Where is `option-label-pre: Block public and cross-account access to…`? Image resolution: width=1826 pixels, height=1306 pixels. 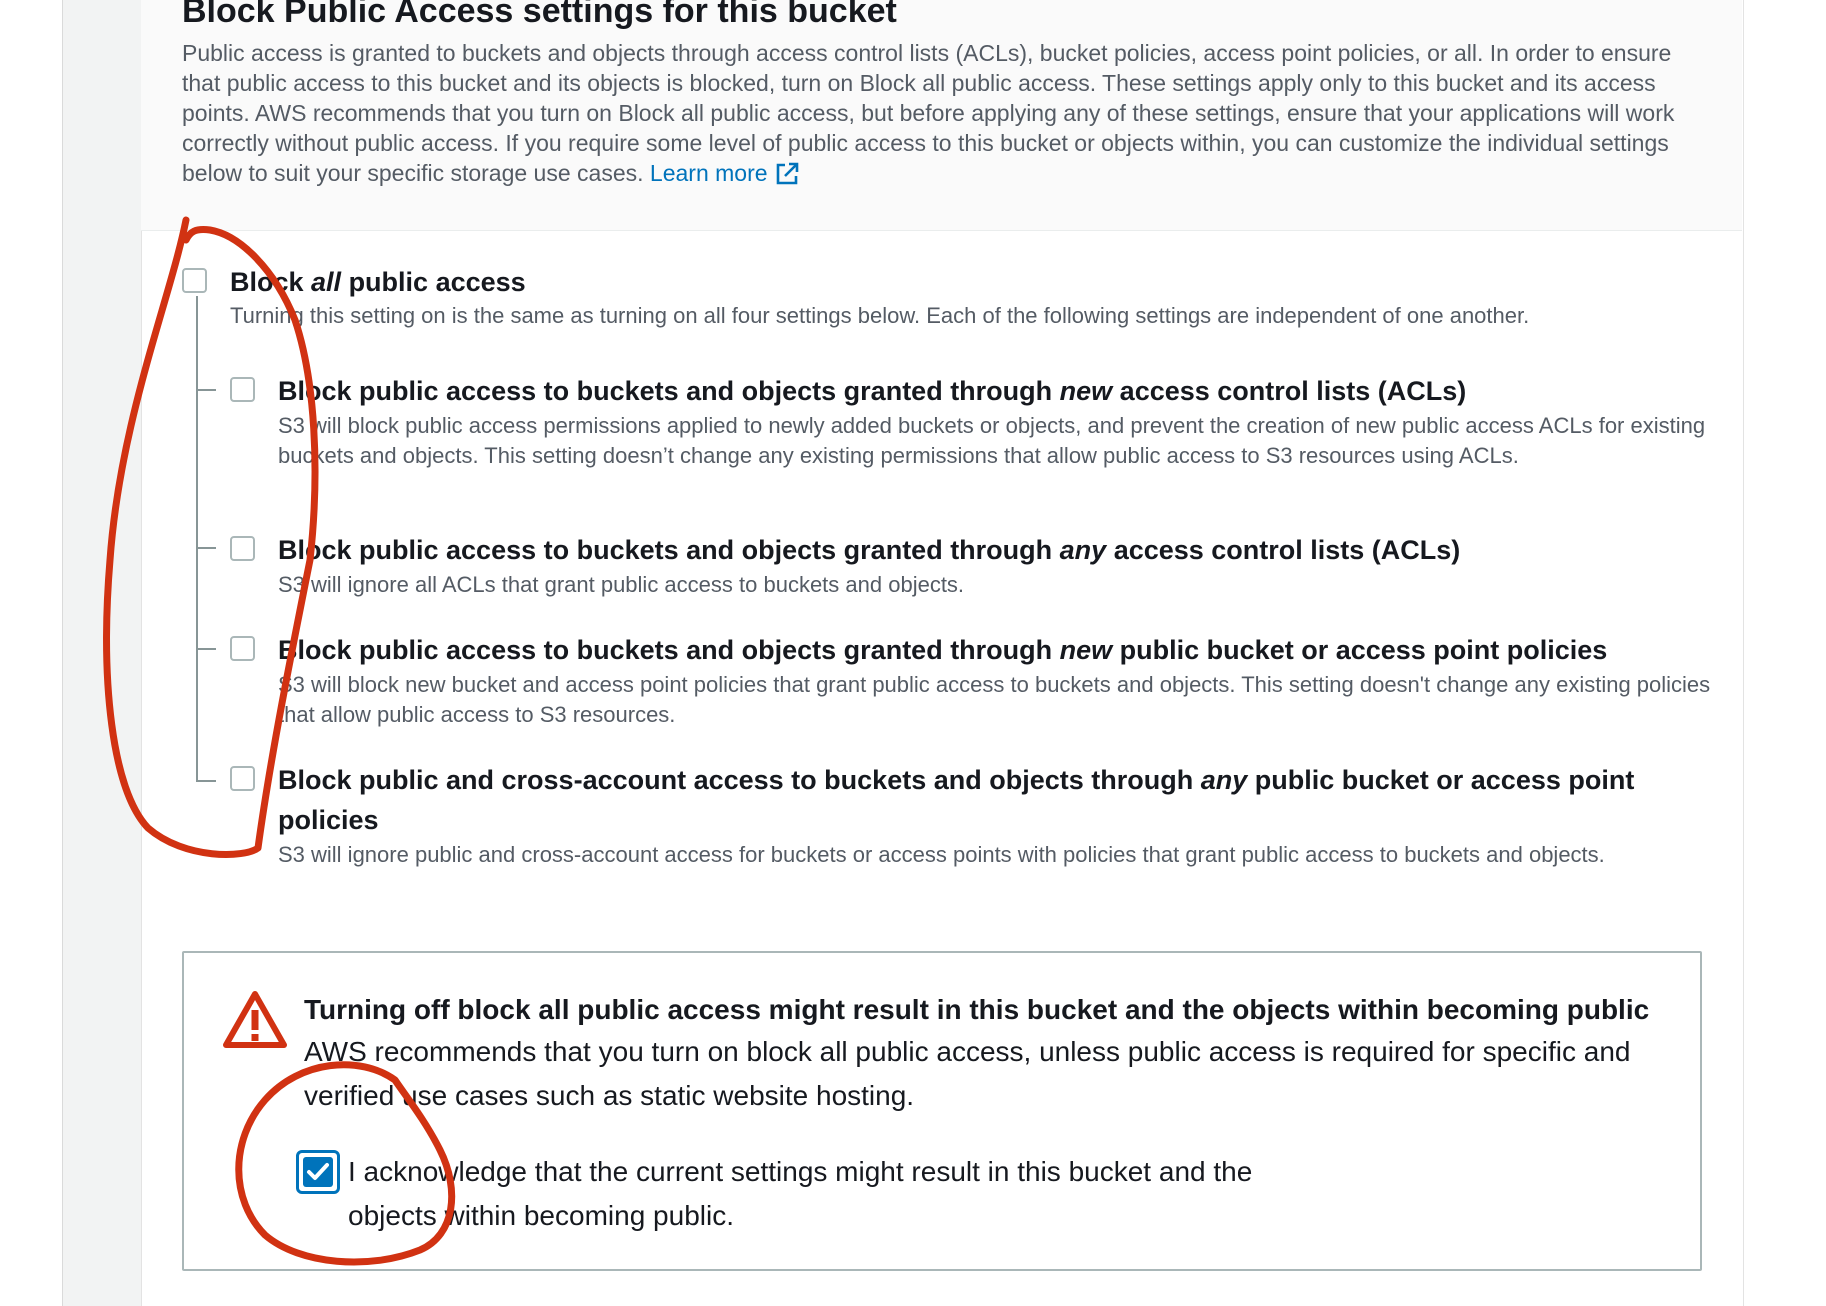
option-label-pre: Block public and cross-account access to… is located at coordinates (739, 780).